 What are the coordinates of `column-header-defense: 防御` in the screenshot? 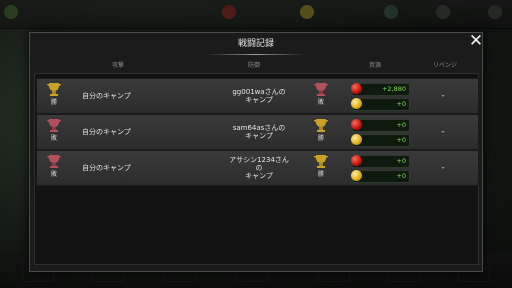 It's located at (254, 65).